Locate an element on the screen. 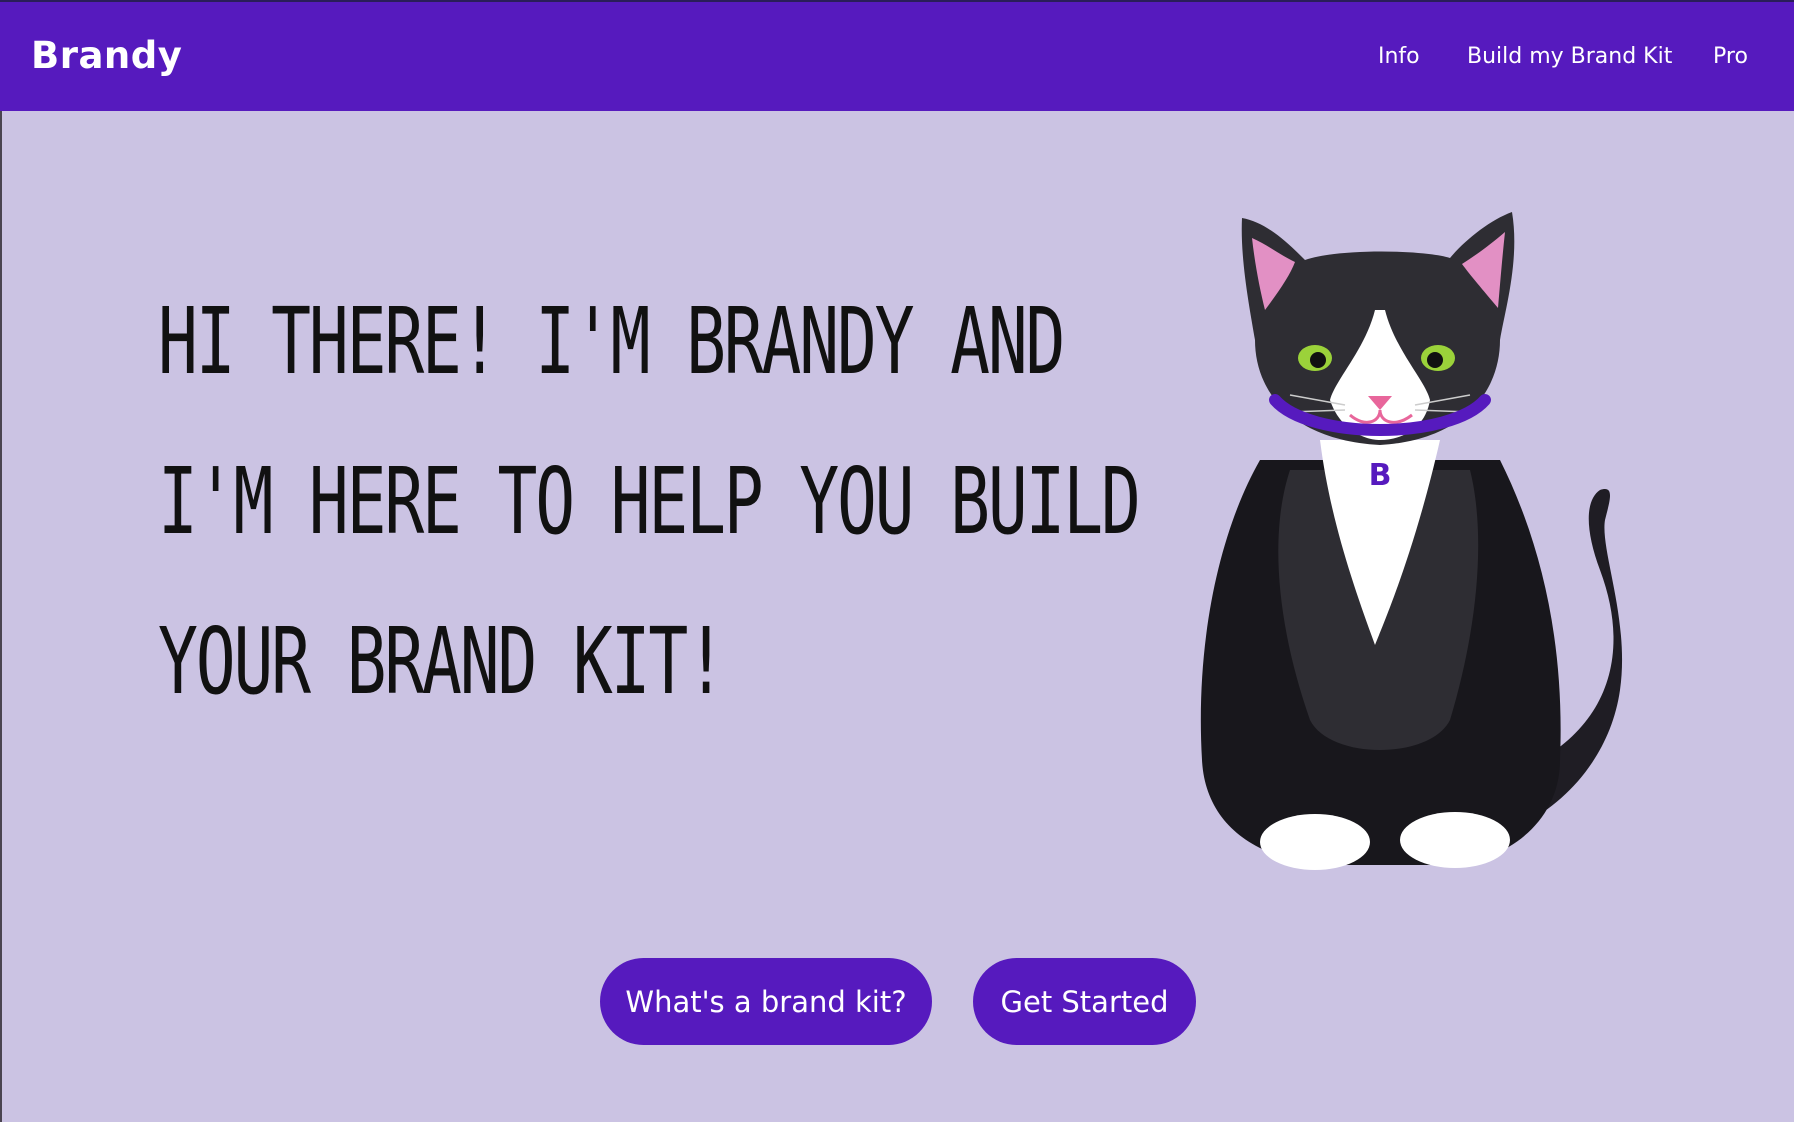 The width and height of the screenshot is (1794, 1122). collar-tag-letter: B is located at coordinates (1380, 475).